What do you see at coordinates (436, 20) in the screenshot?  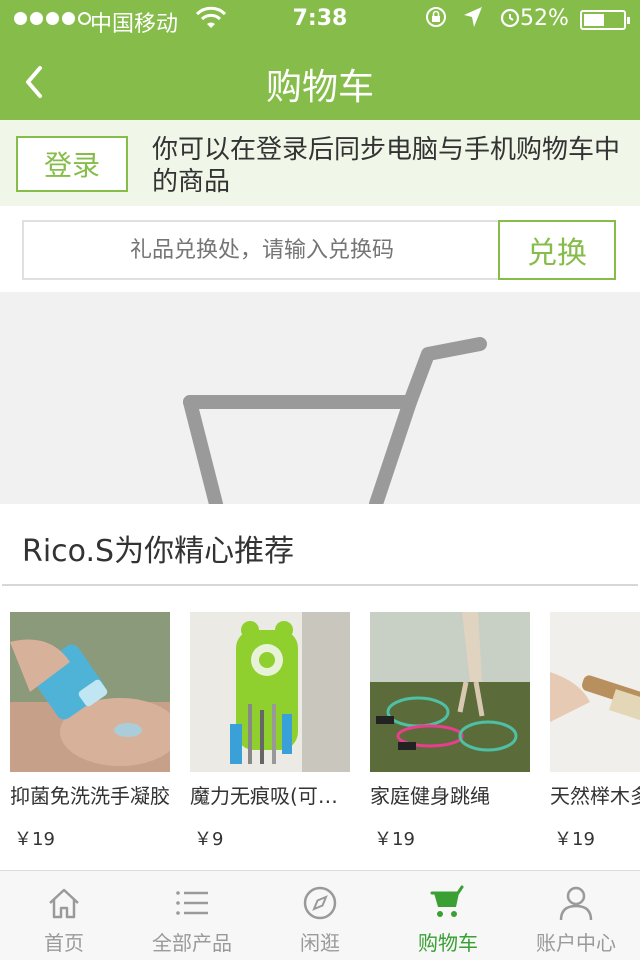 I see `rotation-lock-icon` at bounding box center [436, 20].